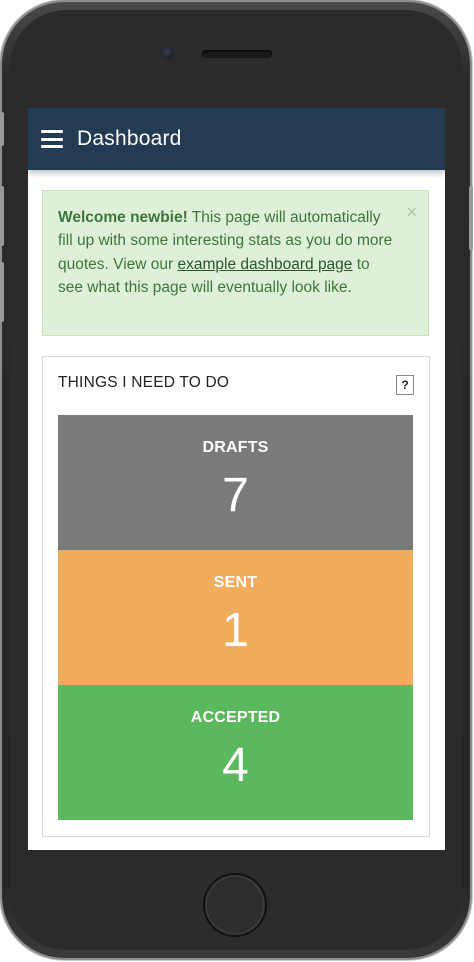  What do you see at coordinates (235, 447) in the screenshot?
I see `drafts-label: DRAFTS` at bounding box center [235, 447].